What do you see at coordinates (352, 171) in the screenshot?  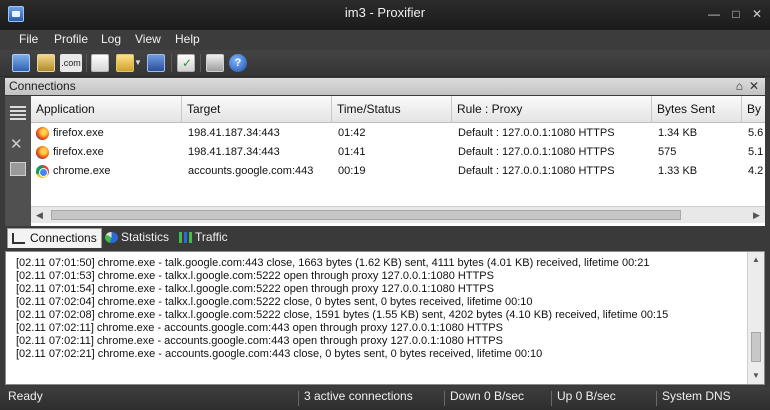 I see `cell-time-status: 00:19` at bounding box center [352, 171].